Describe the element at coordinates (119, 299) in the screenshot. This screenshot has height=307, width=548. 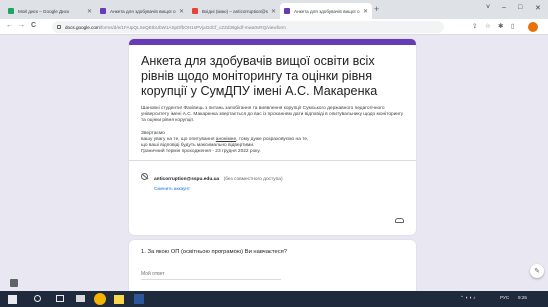
I see `files-icon` at that location.